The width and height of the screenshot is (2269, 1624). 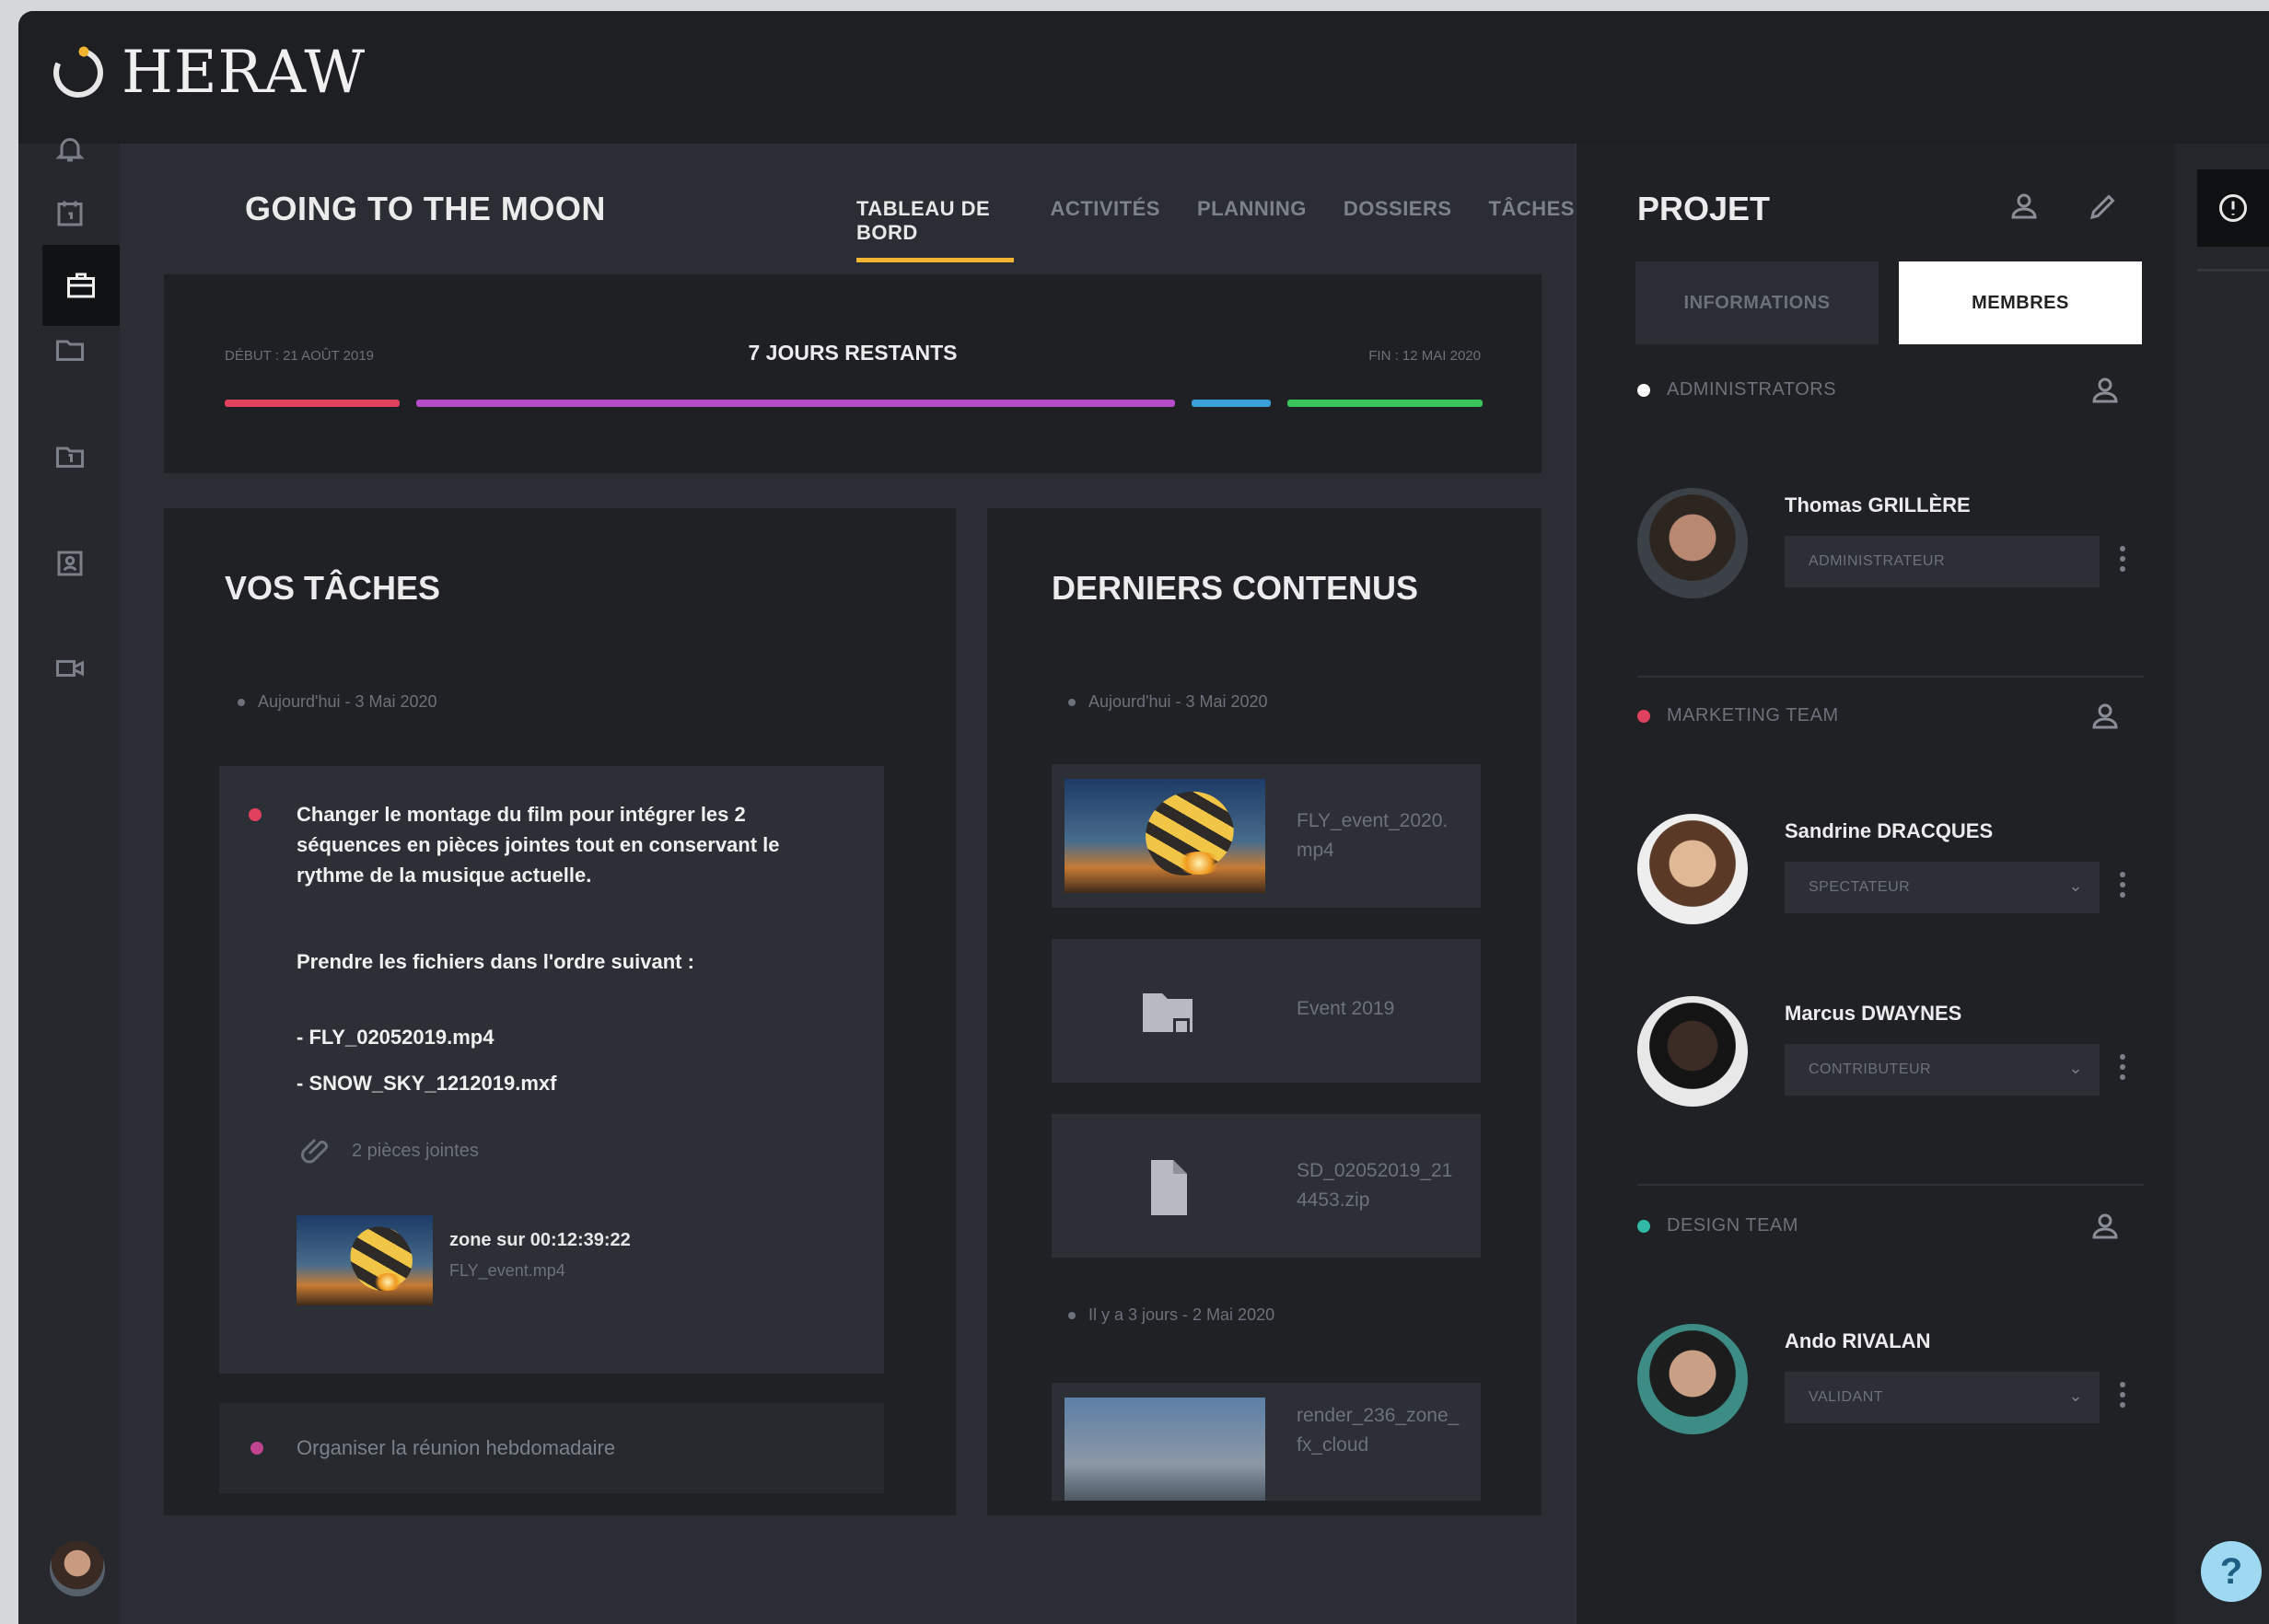 I want to click on member-role-select: VALIDANT ⌄, so click(x=1942, y=1397).